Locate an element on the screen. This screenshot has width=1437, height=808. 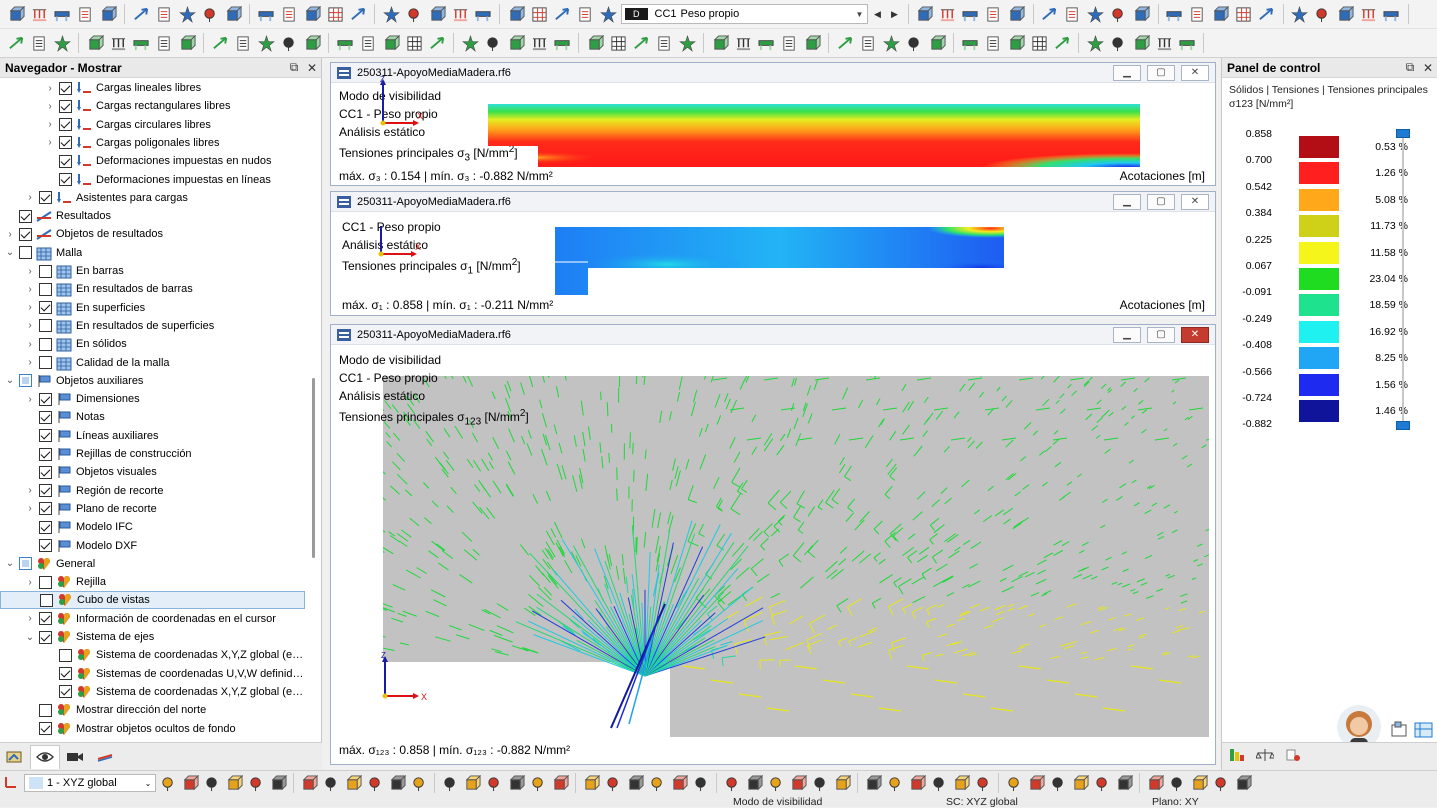
tab-data-icon is located at coordinates (15, 757).